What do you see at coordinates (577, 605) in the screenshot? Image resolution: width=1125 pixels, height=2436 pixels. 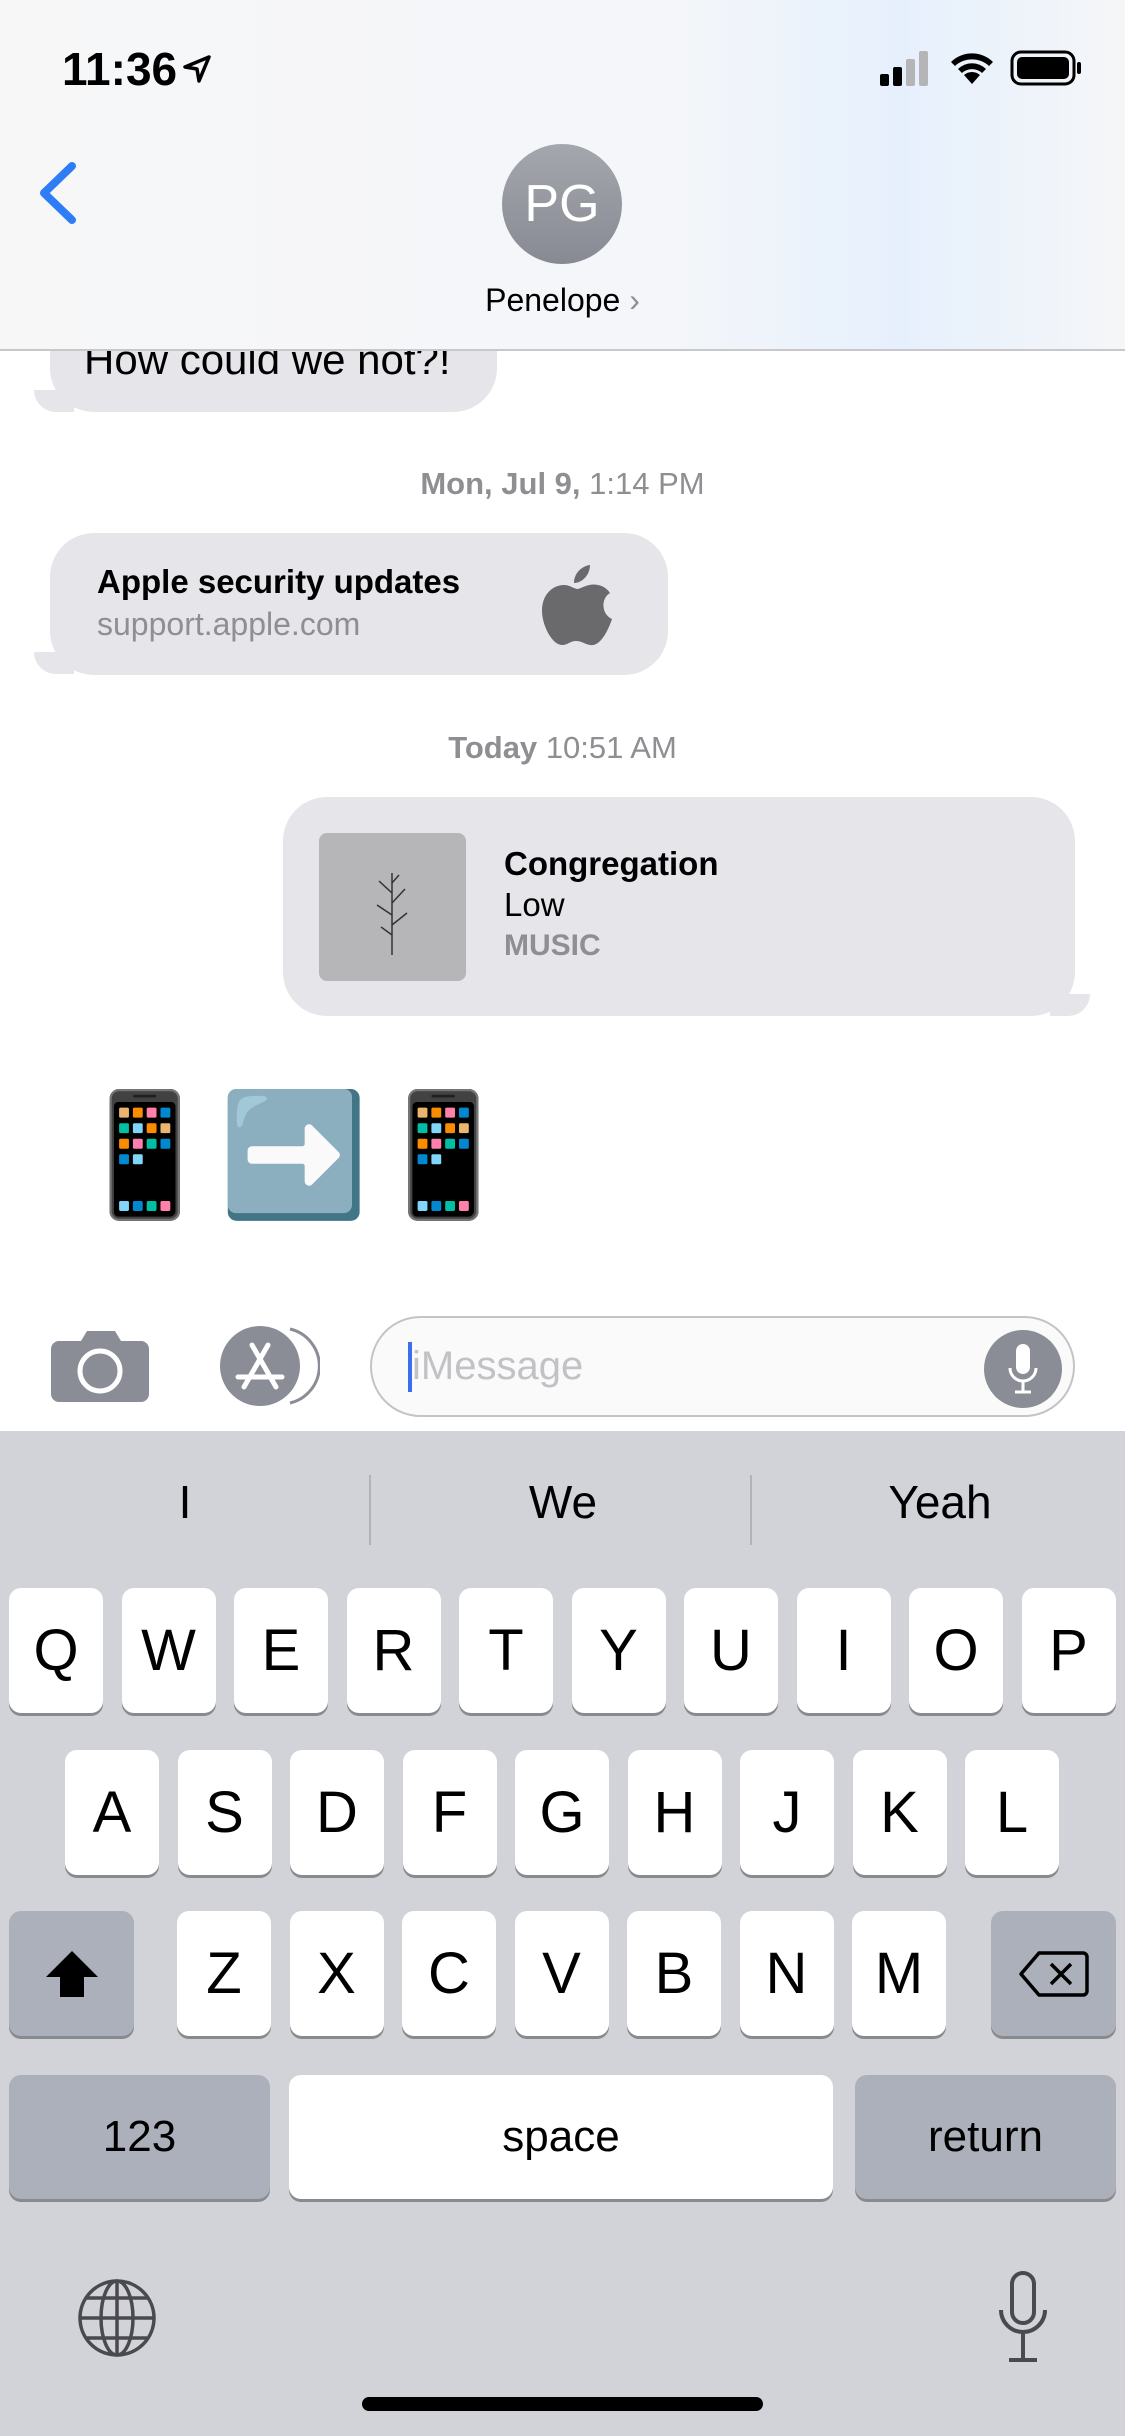 I see `apple-logo-icon` at bounding box center [577, 605].